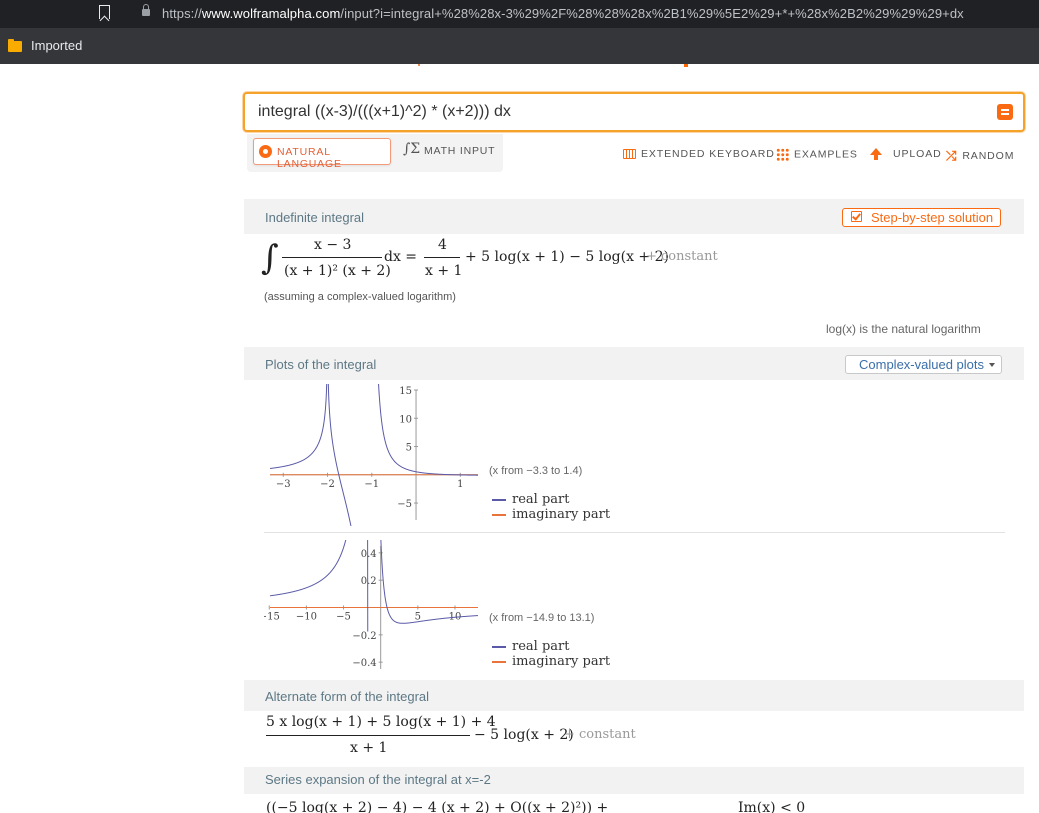 The image size is (1039, 813). Describe the element at coordinates (519, 46) in the screenshot. I see `bookmarks-bar: Imported` at that location.